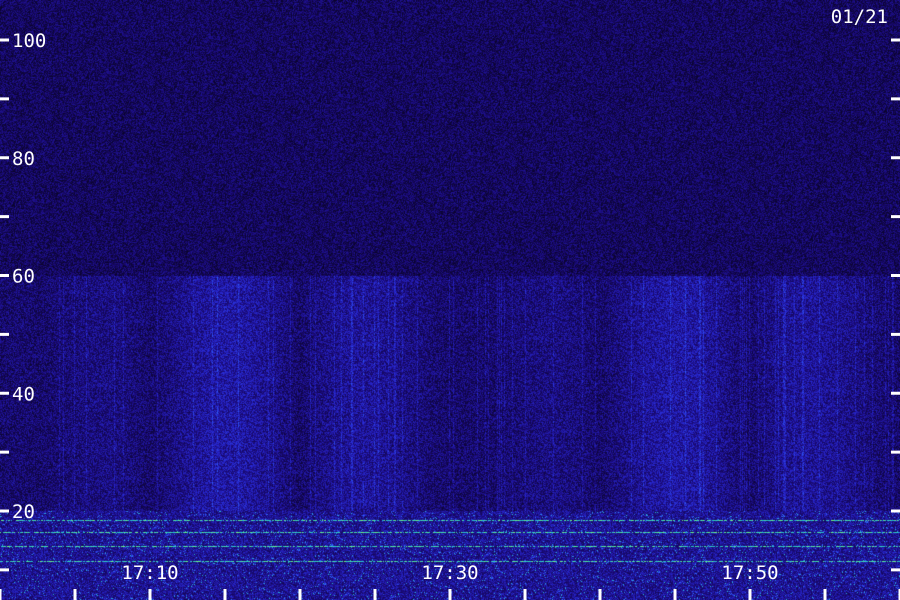 The height and width of the screenshot is (600, 900). I want to click on y-tick-label: 40, so click(23, 394).